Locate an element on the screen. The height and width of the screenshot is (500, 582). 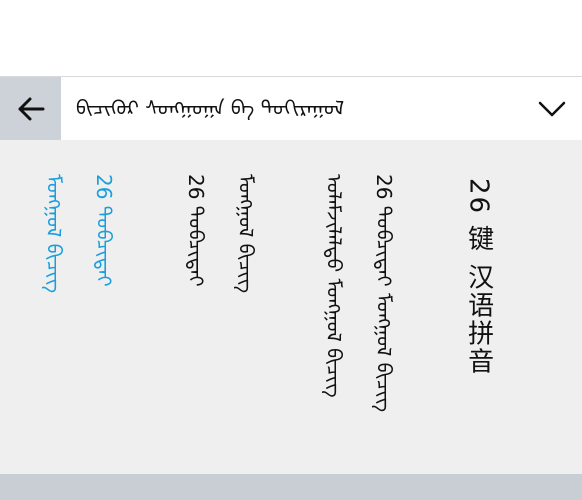
header-bar: ᠪᠢᠴᠢᠭᠦᠷ ᠰᠤᠩᠭᠤᠭᠠ ᠪᠠ ᠲᠣᠬᠢᠷᠠᠭᠤᠯ is located at coordinates (291, 108).